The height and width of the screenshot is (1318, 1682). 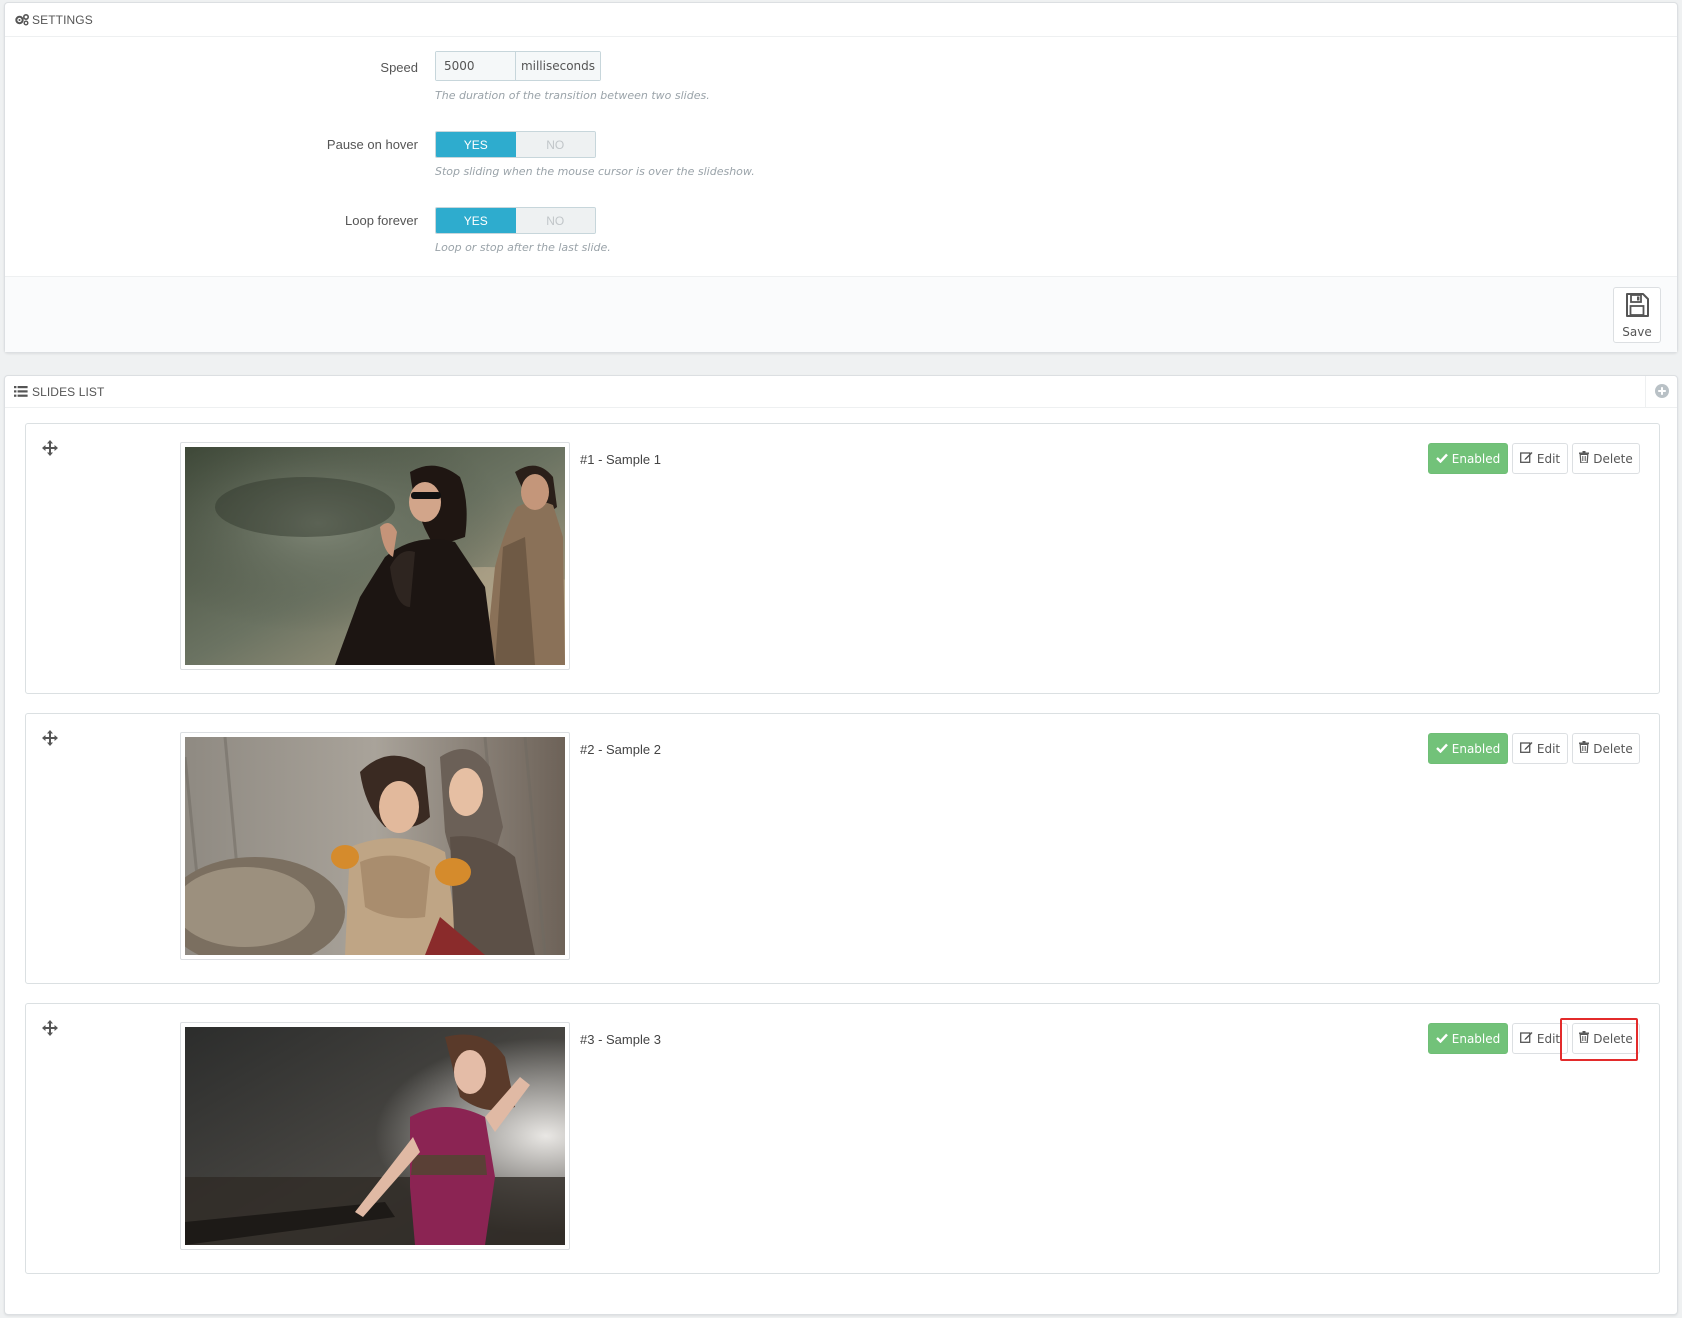 I want to click on cogs-icon, so click(x=22, y=20).